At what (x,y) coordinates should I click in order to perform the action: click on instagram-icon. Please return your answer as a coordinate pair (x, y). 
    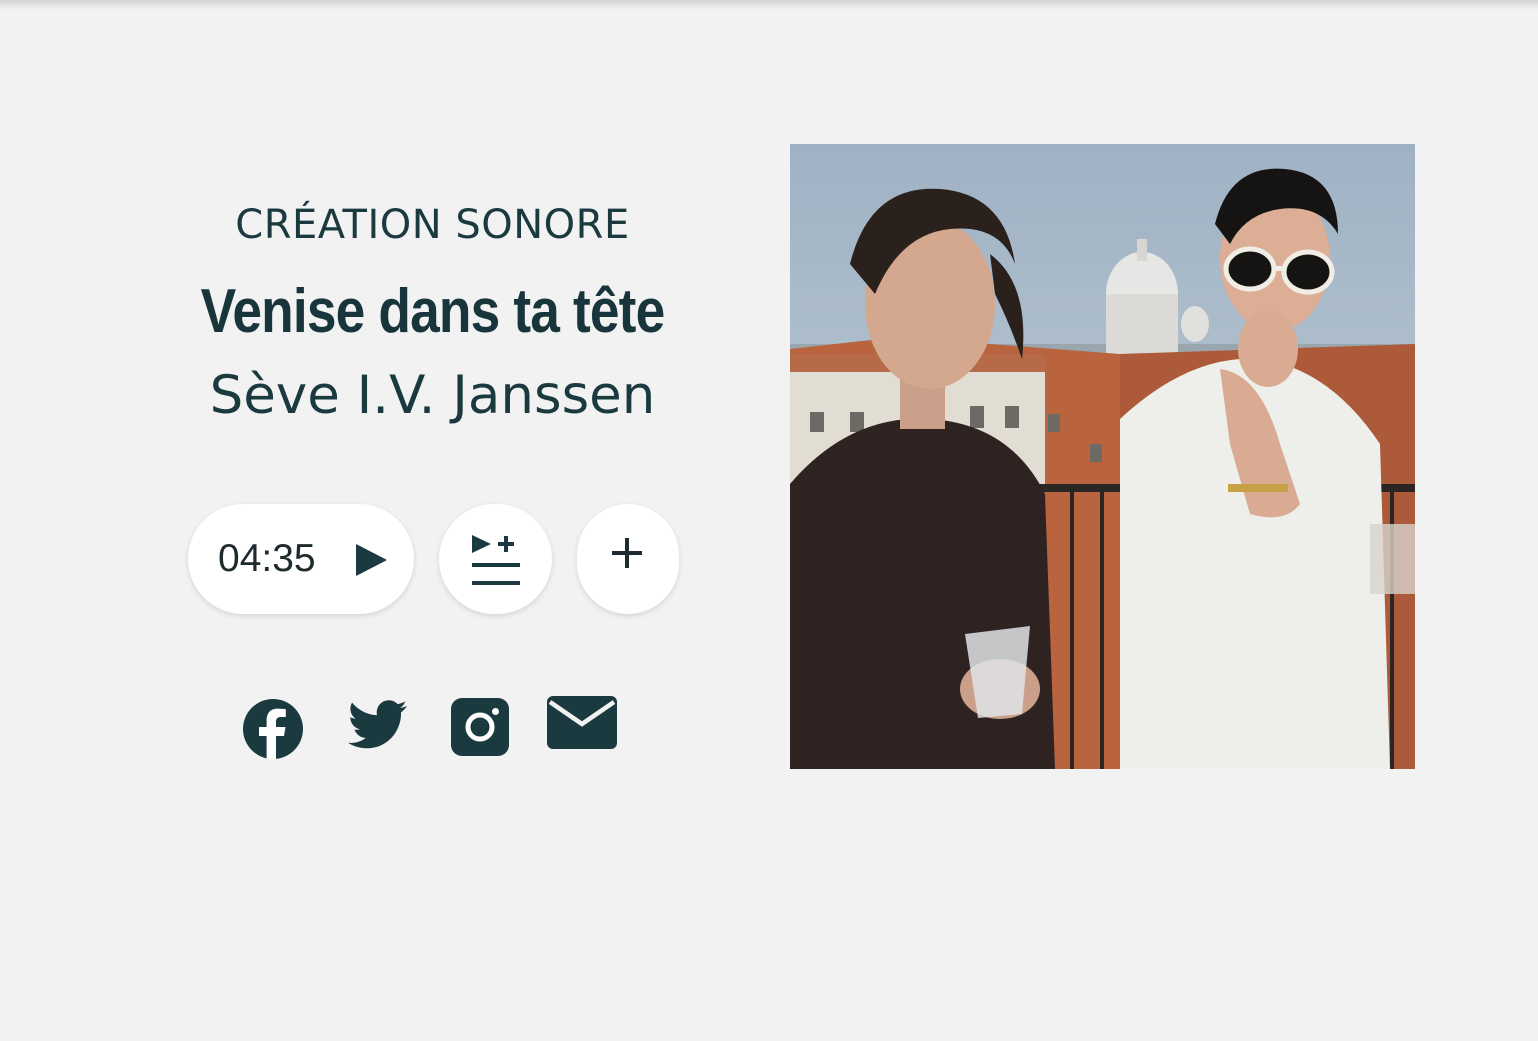
    Looking at the image, I should click on (480, 727).